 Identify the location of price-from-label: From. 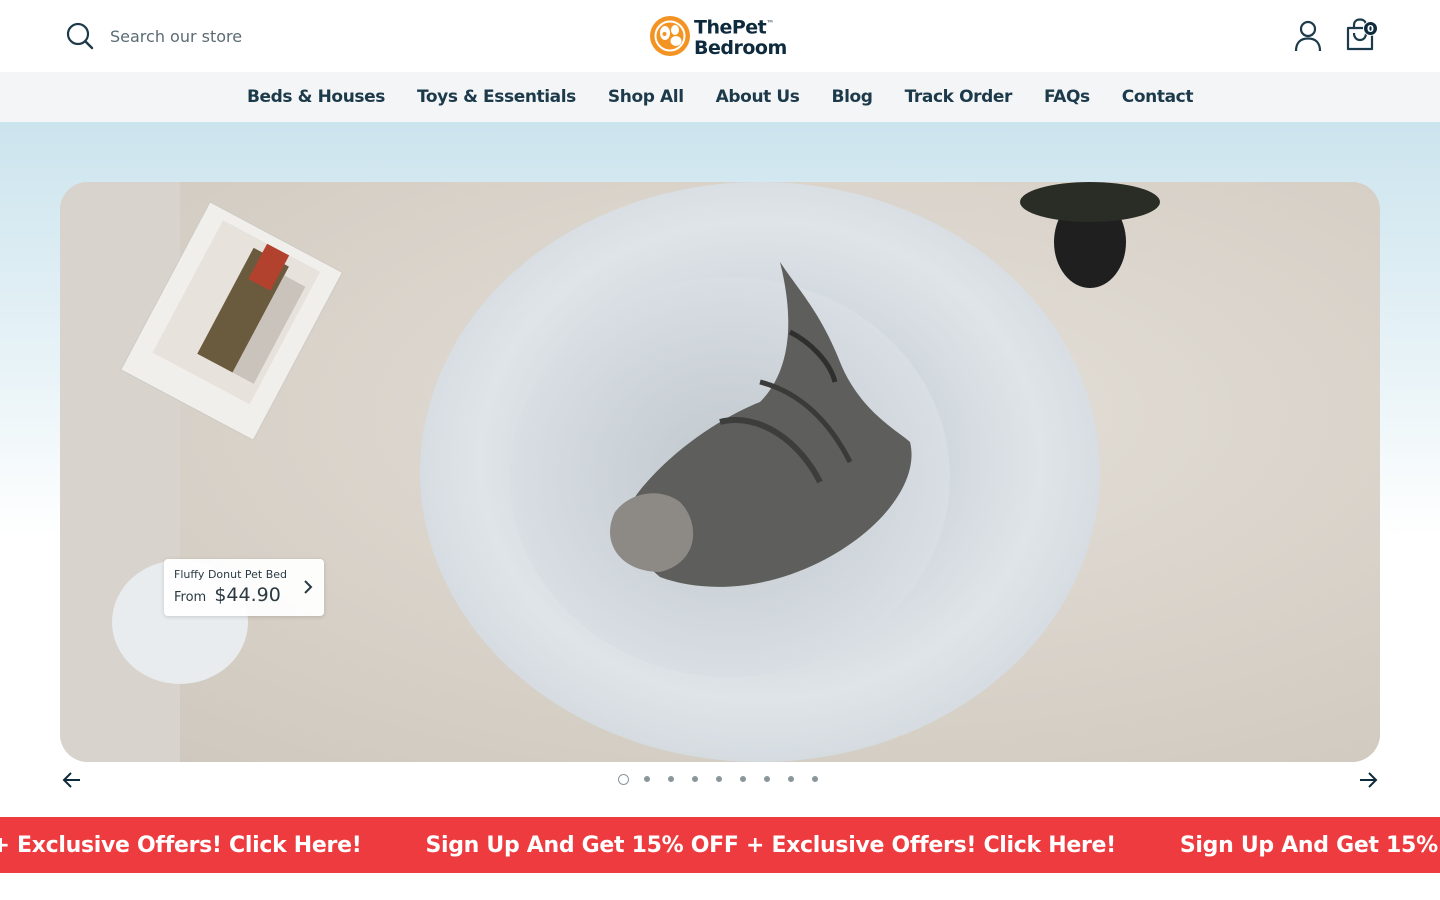
(190, 597).